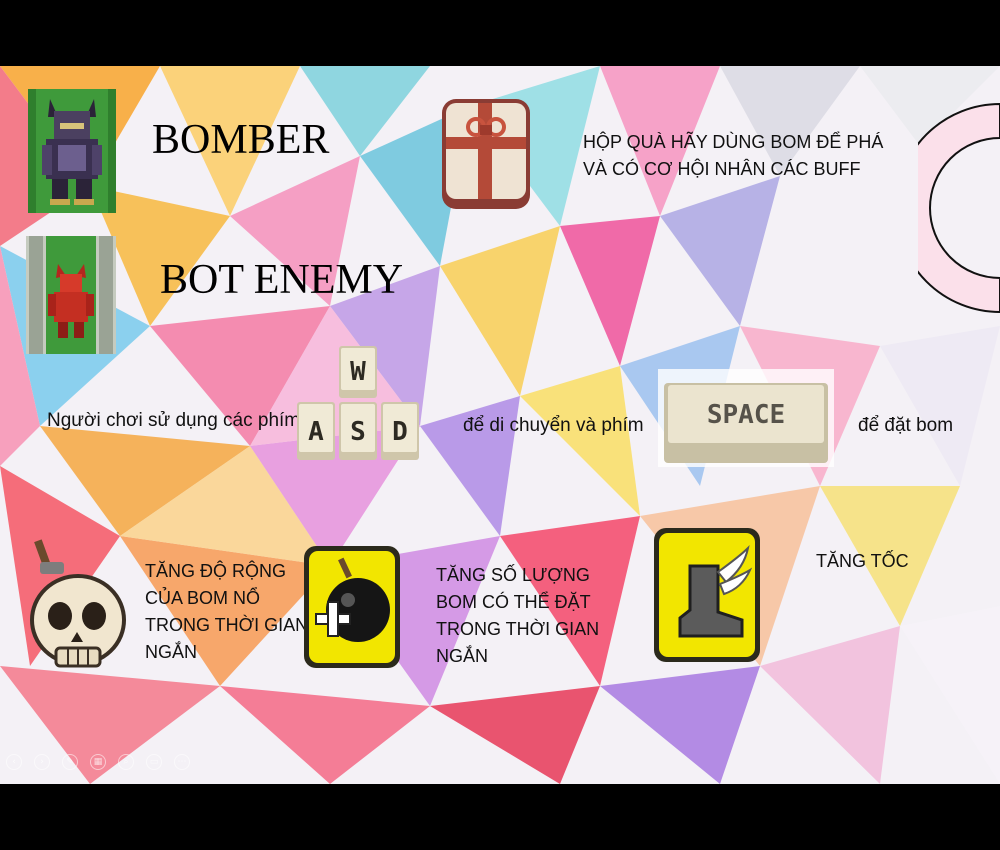 This screenshot has height=850, width=1000. Describe the element at coordinates (400, 432) in the screenshot. I see `key-d-label: D` at that location.